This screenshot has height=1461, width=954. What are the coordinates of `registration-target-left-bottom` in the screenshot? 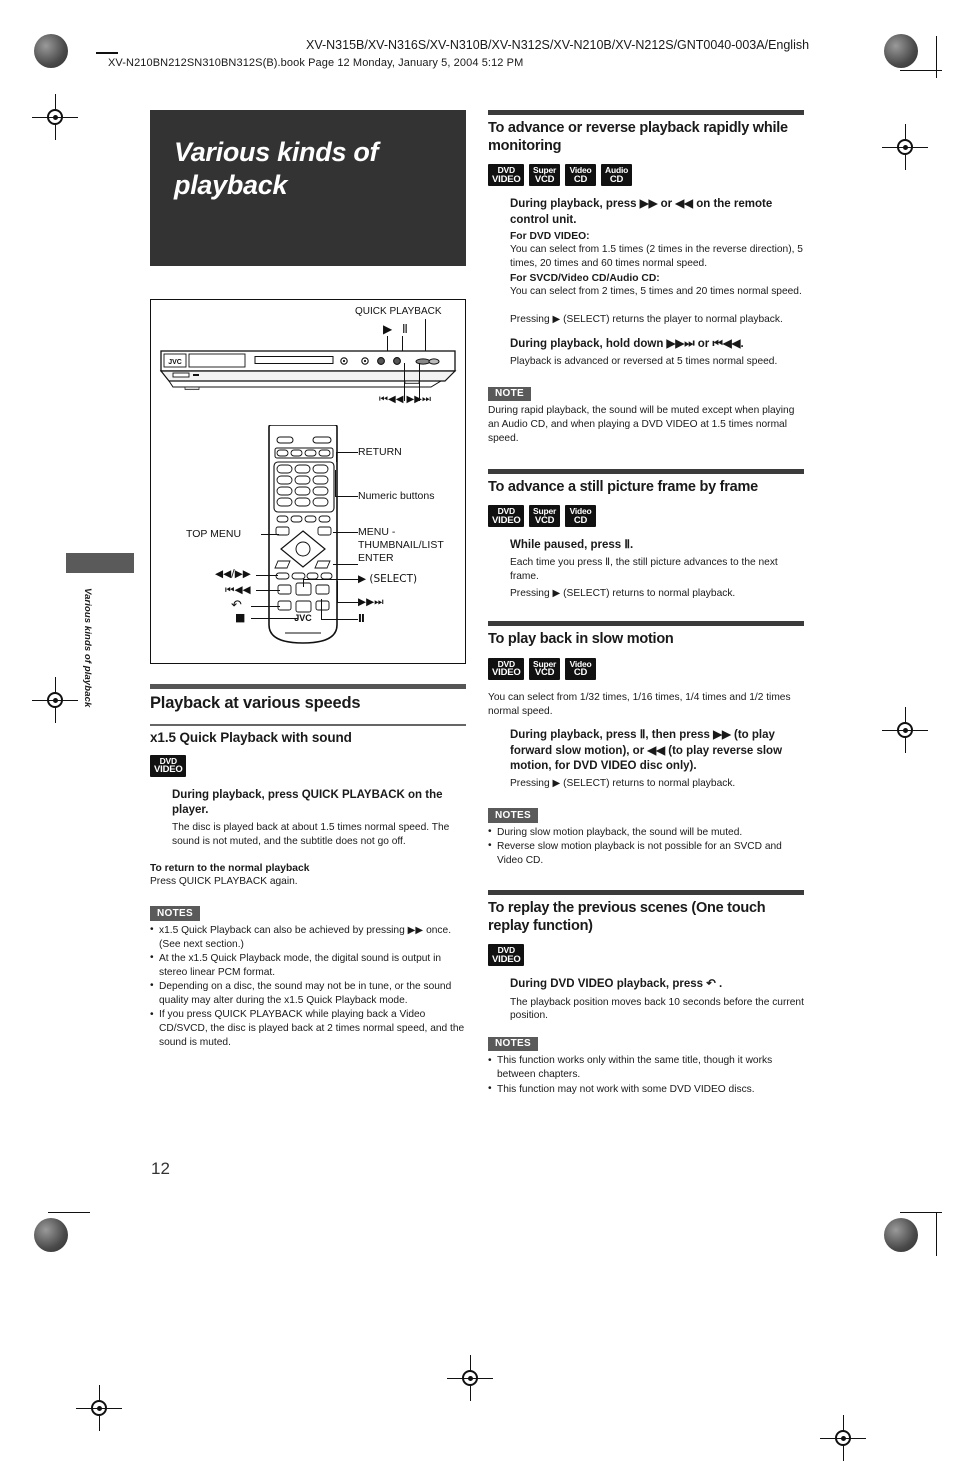 It's located at (55, 700).